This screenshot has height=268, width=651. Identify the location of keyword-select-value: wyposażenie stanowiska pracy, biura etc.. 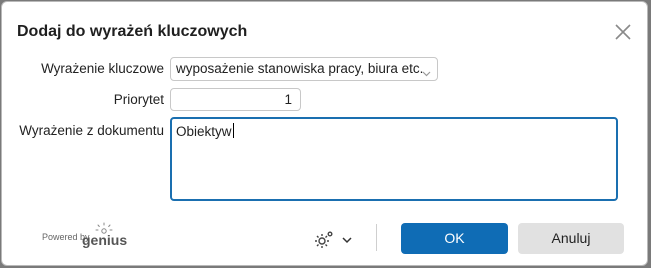
(300, 68).